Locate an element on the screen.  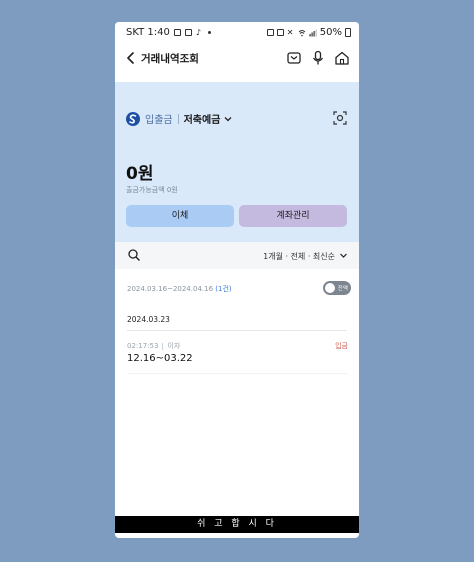
balance-toggle: 잔액 is located at coordinates (337, 288).